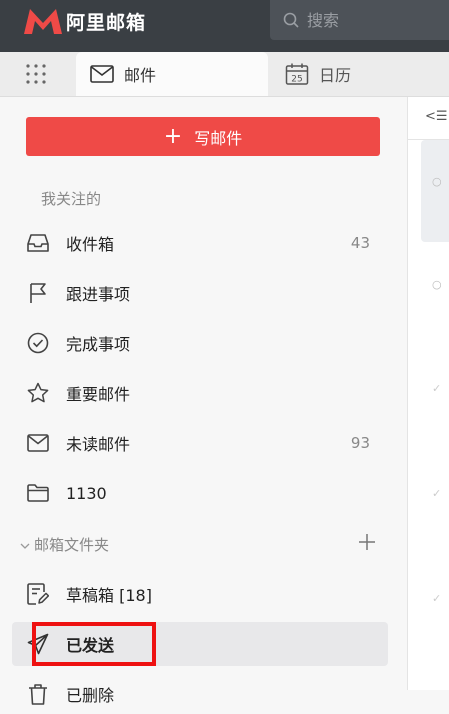 Image resolution: width=449 pixels, height=714 pixels. What do you see at coordinates (203, 493) in the screenshot?
I see `sidebar-item-folder-1130: 1130` at bounding box center [203, 493].